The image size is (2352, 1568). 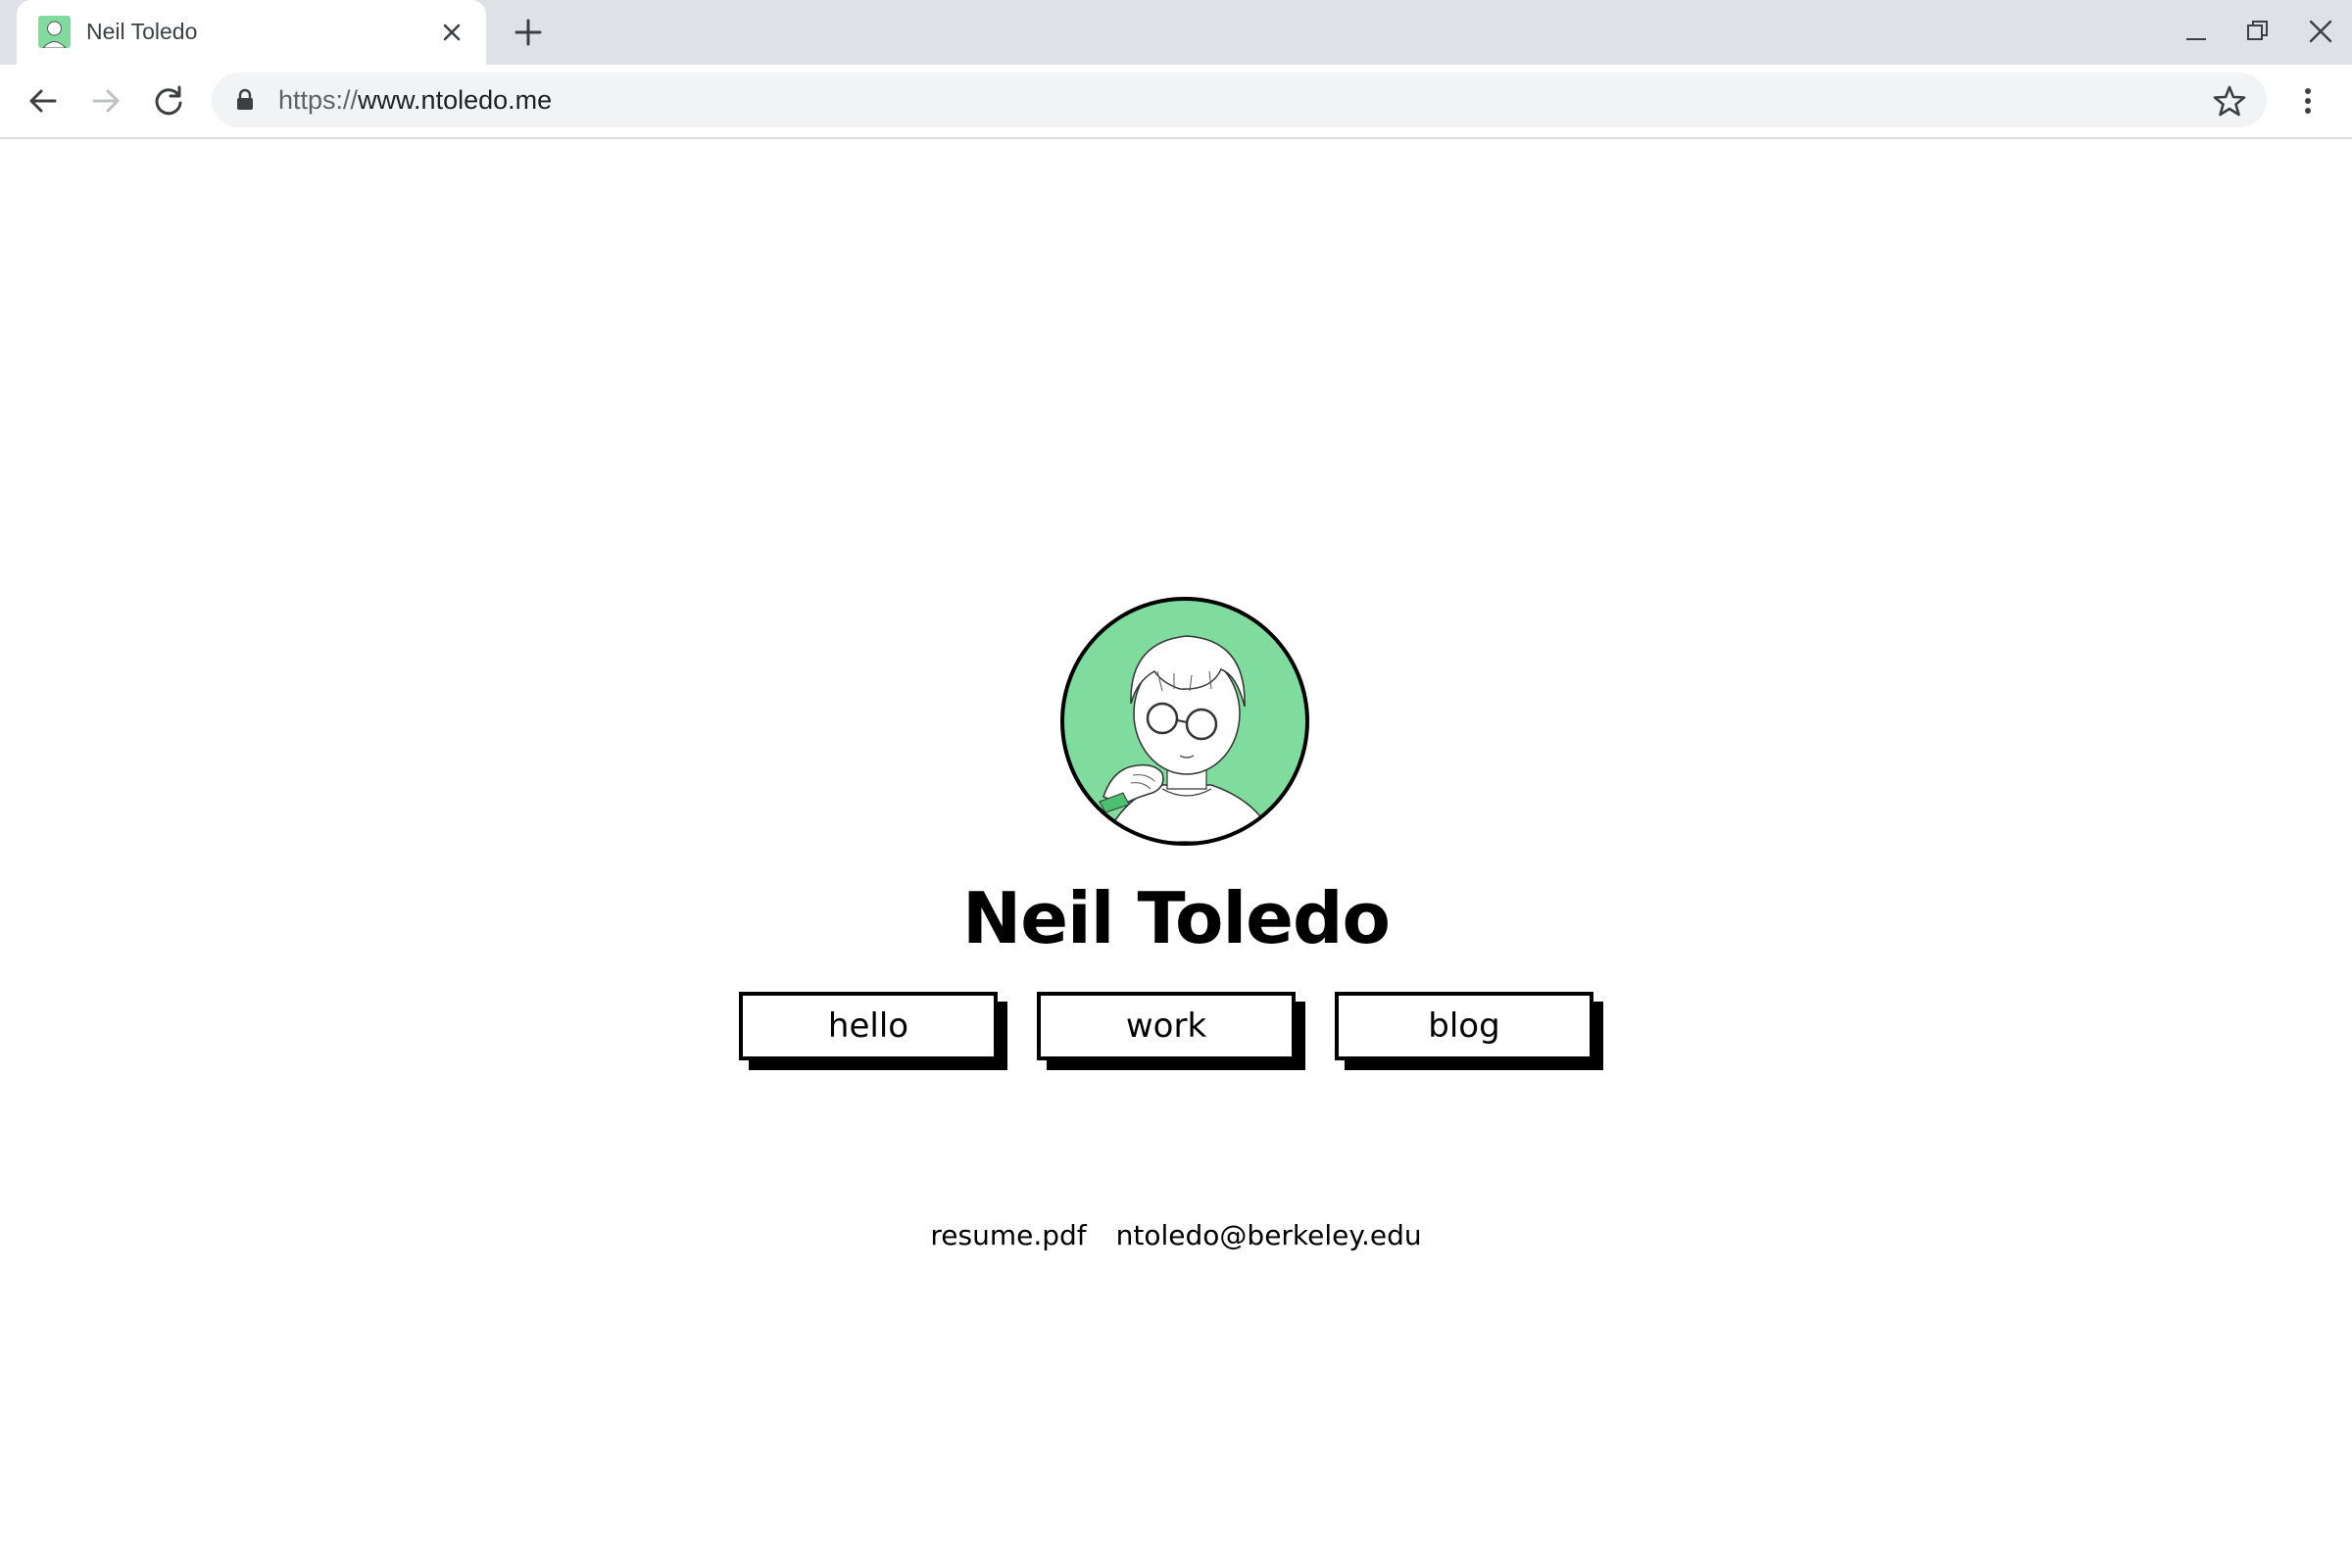 I want to click on resume-link: resume.pdf, so click(x=1008, y=1235).